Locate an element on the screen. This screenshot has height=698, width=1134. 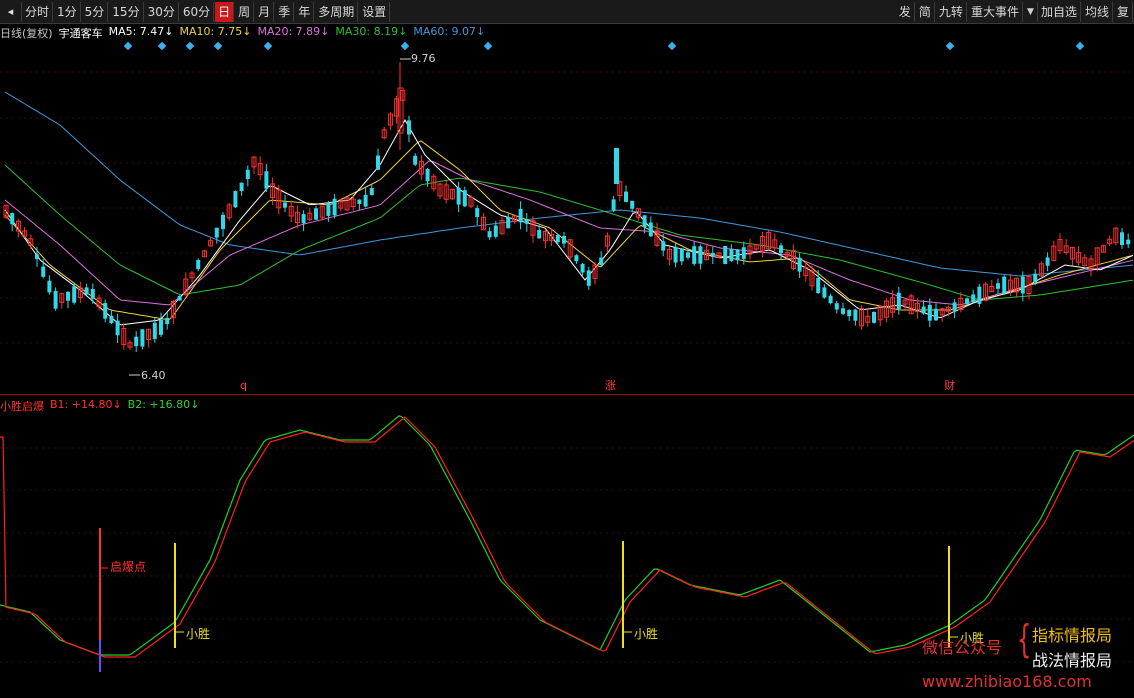
event-marker-zhang: 涨 is located at coordinates (610, 385).